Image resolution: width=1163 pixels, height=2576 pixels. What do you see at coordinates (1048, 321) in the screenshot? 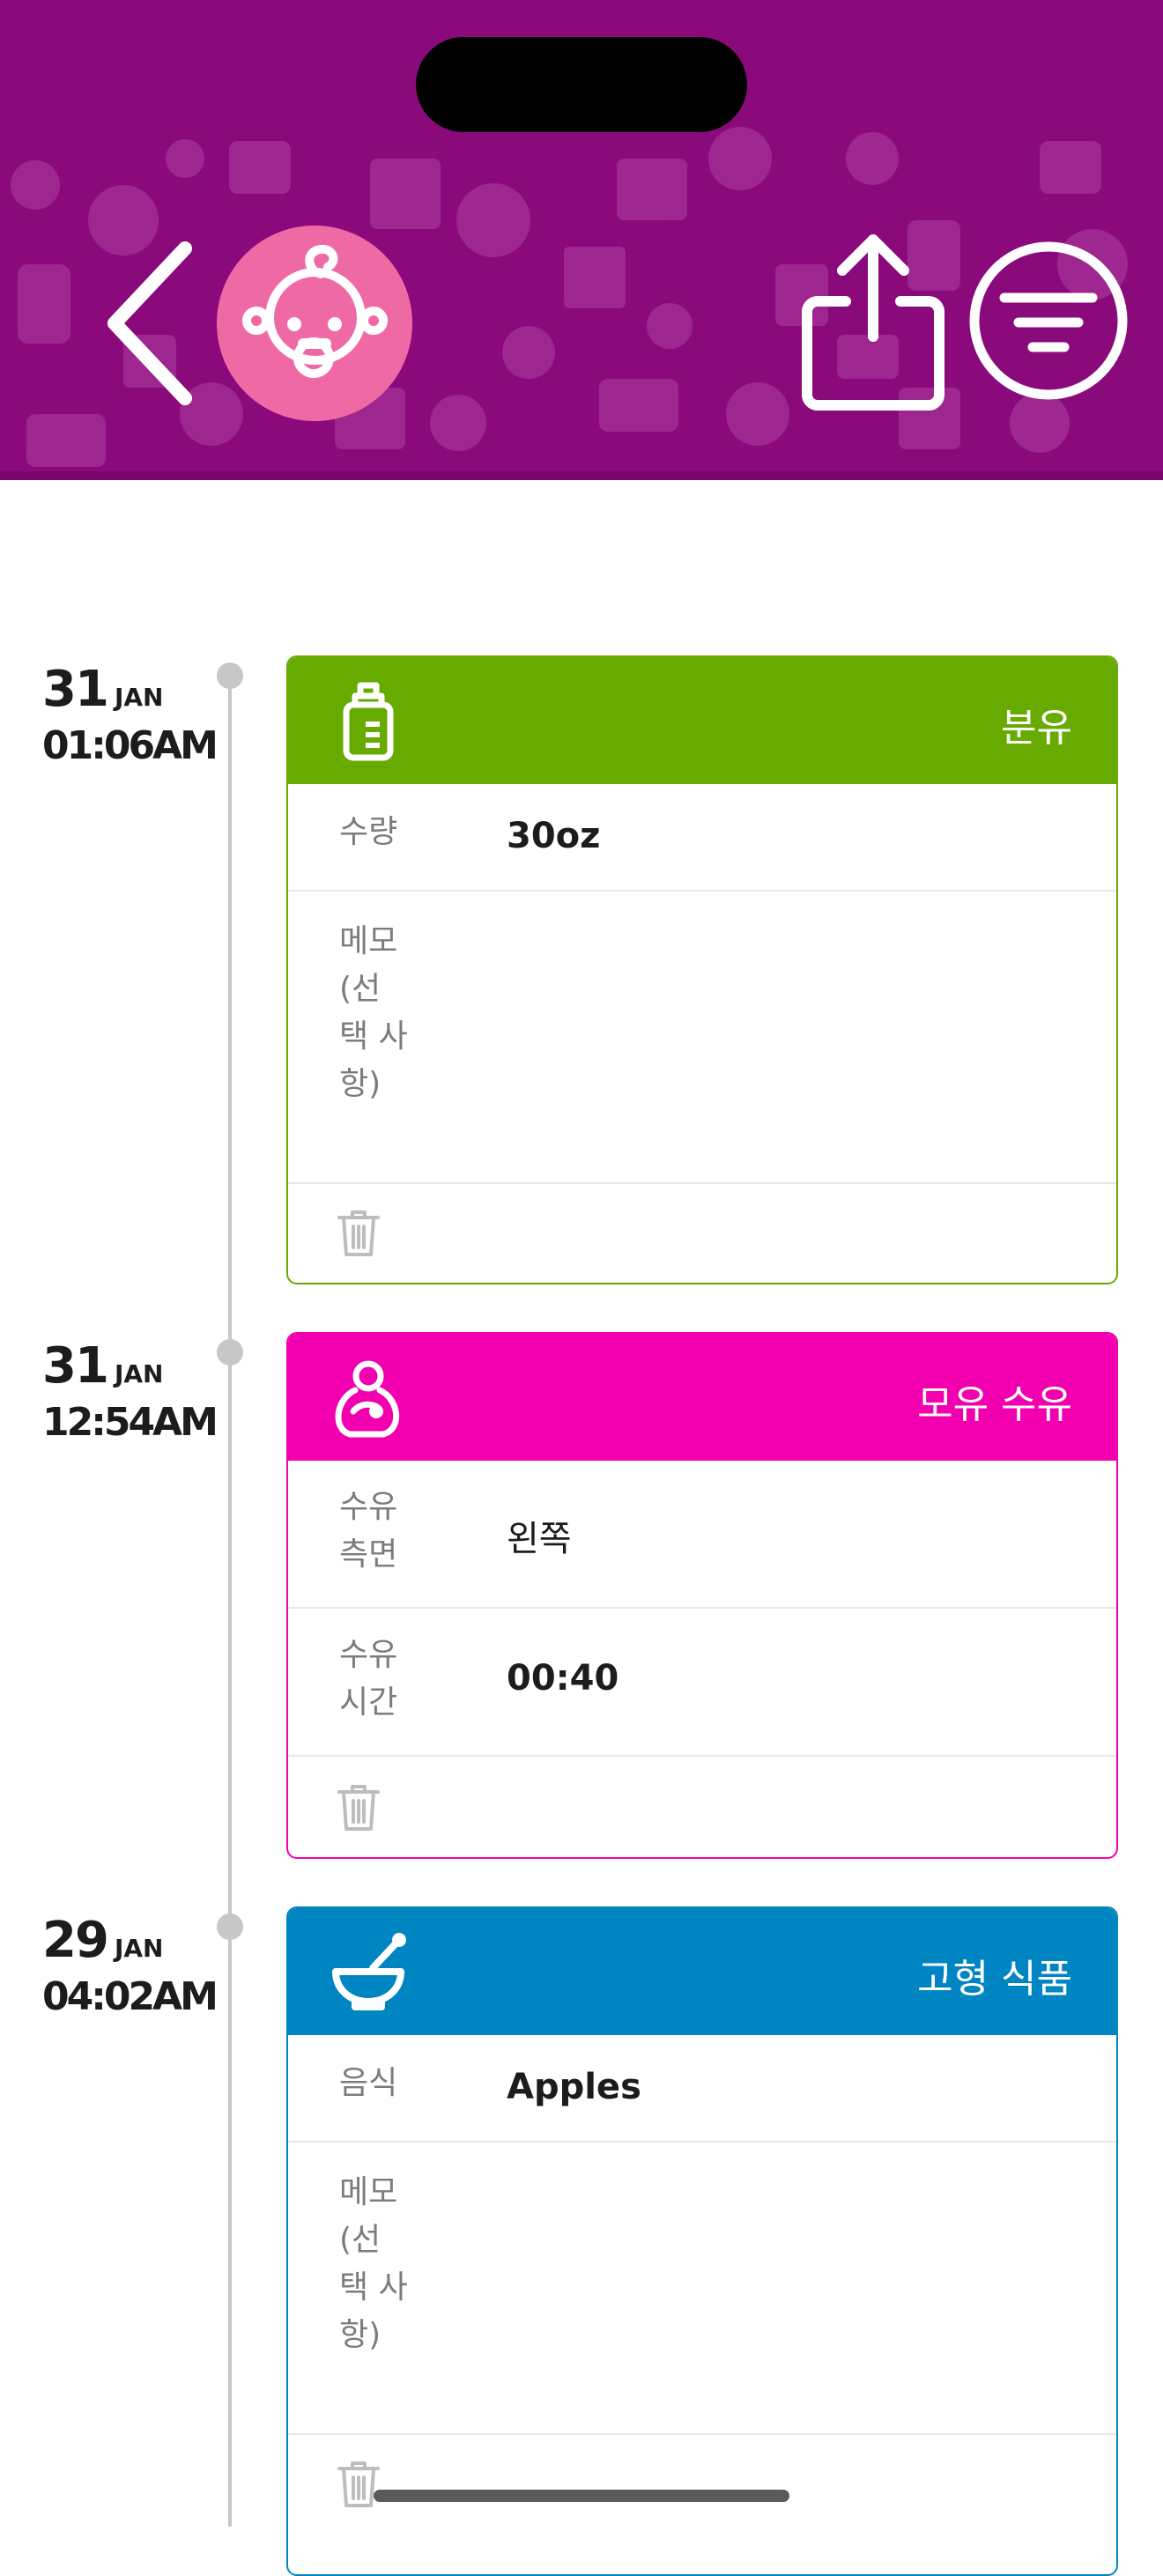
I see `filter-icon` at bounding box center [1048, 321].